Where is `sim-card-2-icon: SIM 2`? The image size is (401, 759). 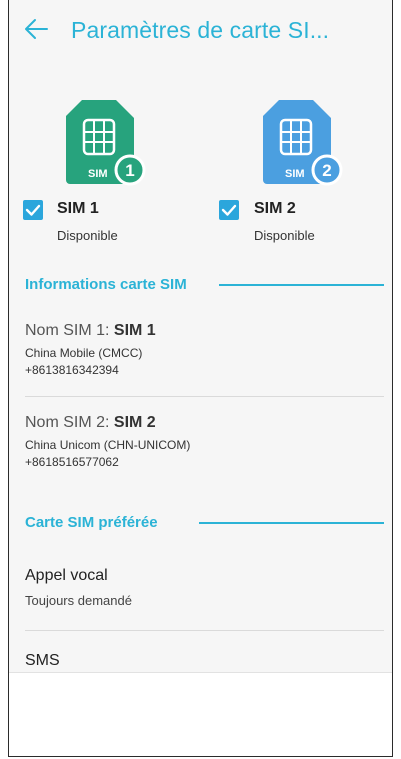
sim-card-2-icon: SIM 2 is located at coordinates (303, 143).